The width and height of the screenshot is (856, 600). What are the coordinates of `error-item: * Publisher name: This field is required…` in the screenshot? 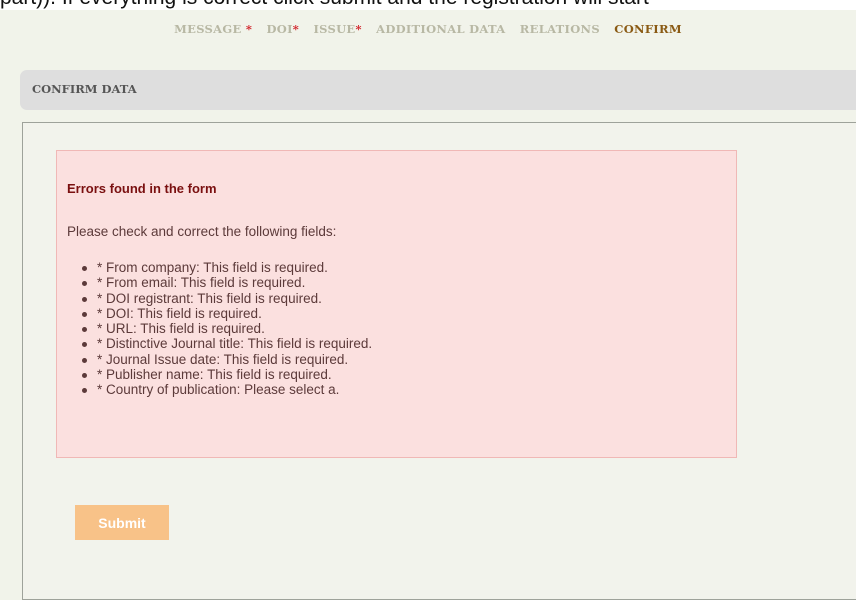 It's located at (226, 374).